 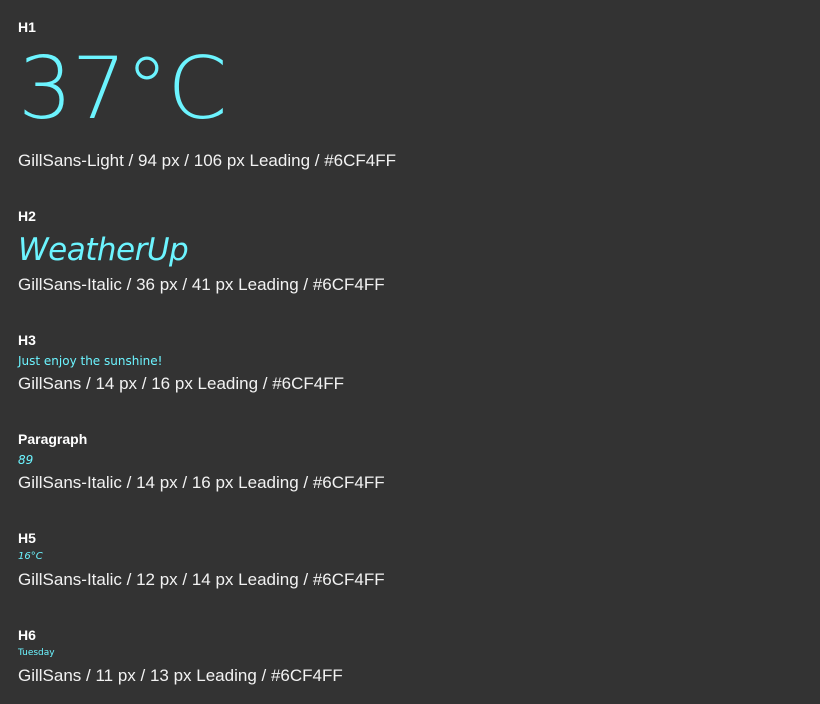 I want to click on h1-sample-text: 37°C, so click(x=122, y=89).